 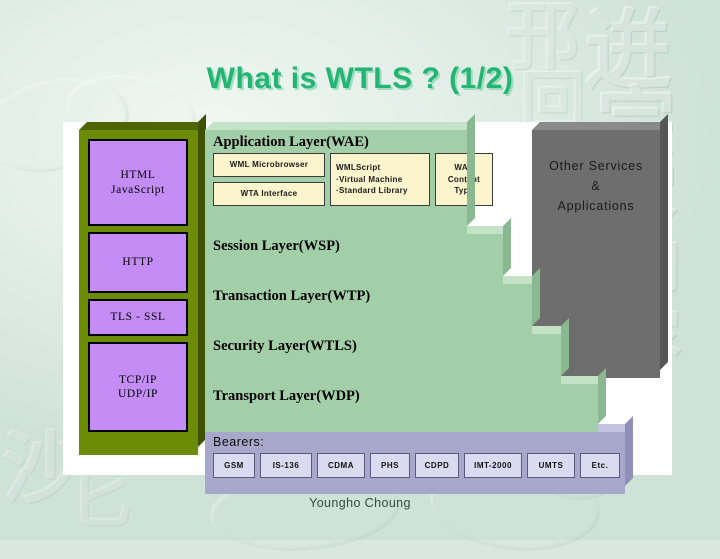 I want to click on bearer-box: IS-136, so click(x=286, y=465).